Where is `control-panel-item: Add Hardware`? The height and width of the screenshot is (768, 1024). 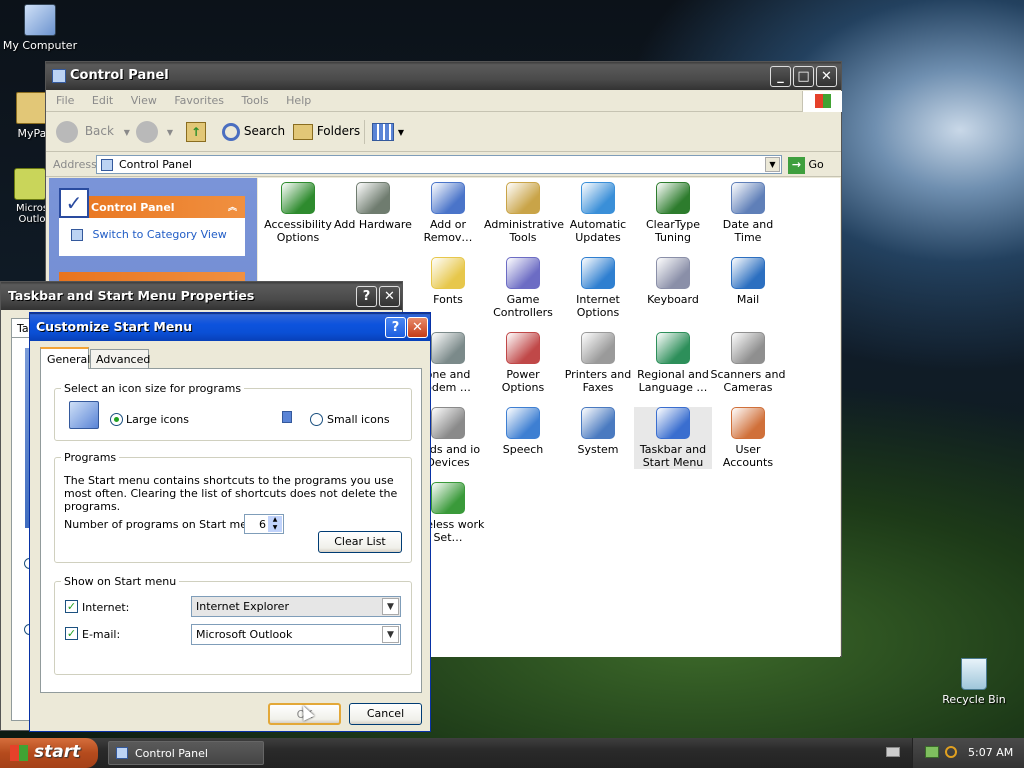 control-panel-item: Add Hardware is located at coordinates (373, 206).